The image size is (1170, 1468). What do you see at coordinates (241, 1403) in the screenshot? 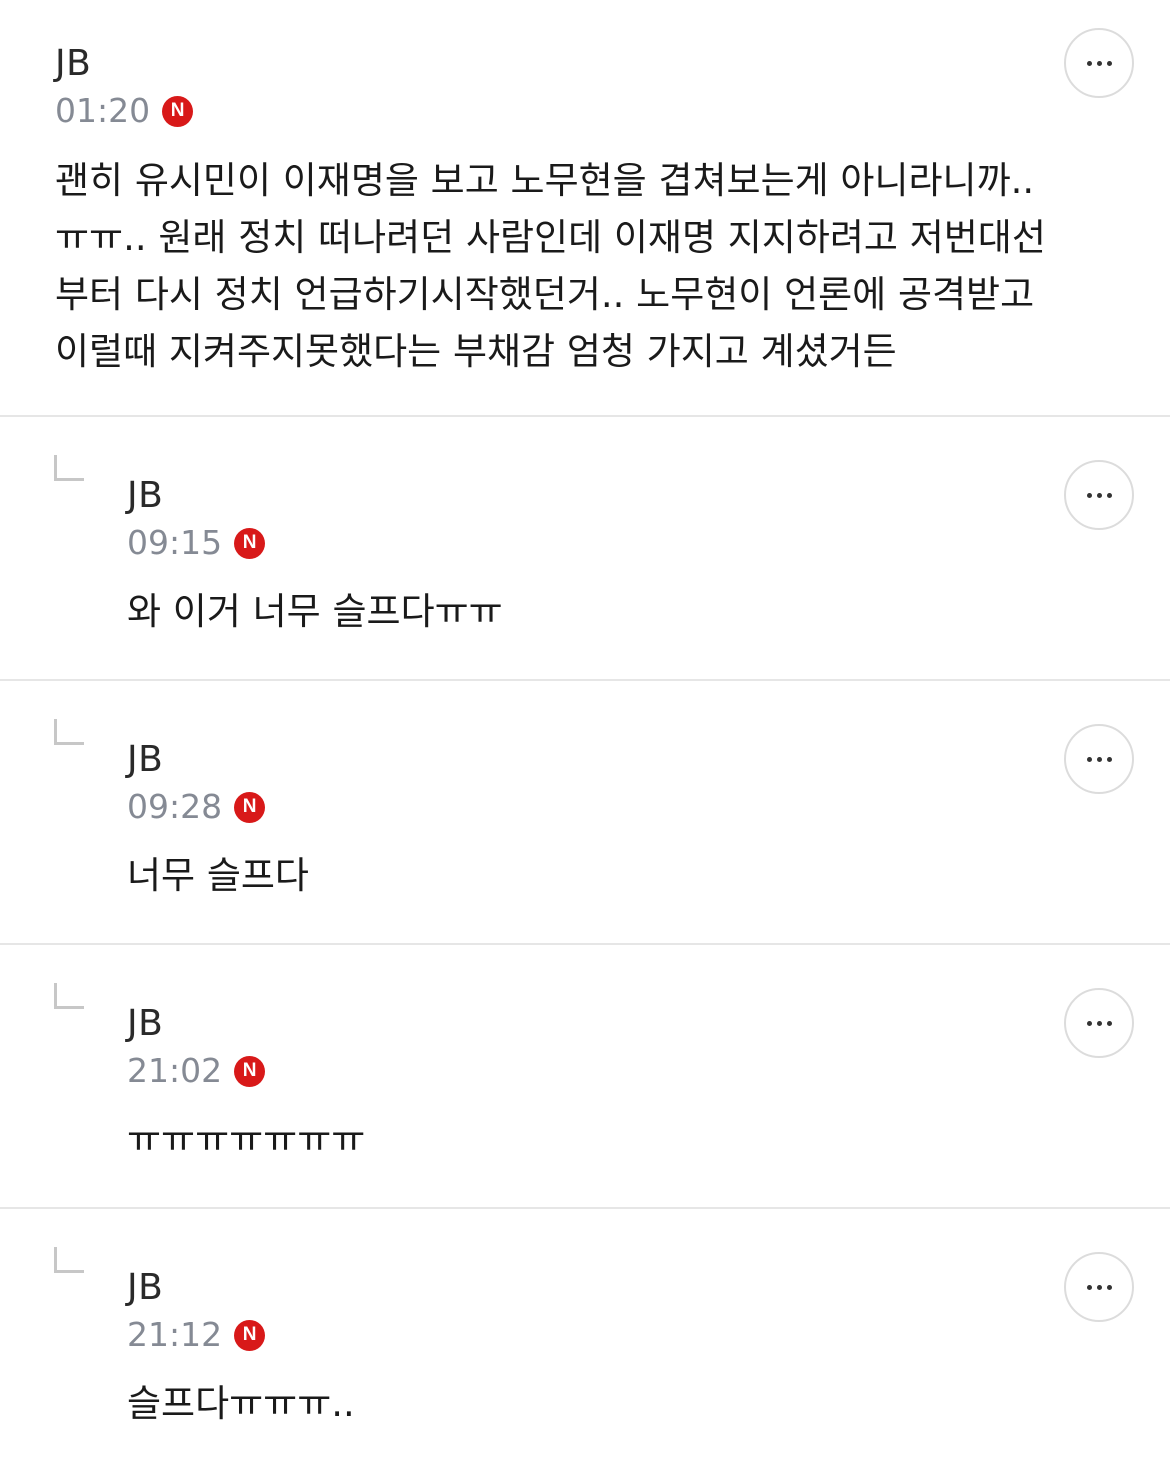
I see `comment-text: 슬프다ㅠㅠㅠ..` at bounding box center [241, 1403].